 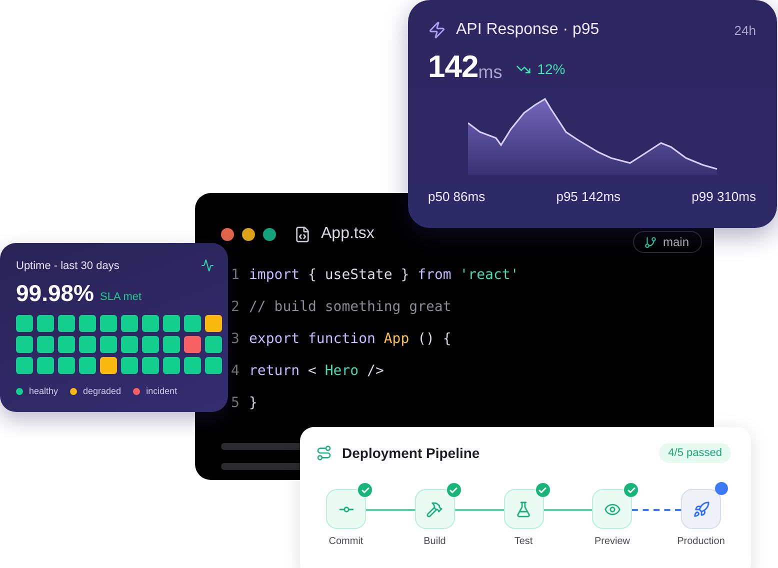 I want to click on step-label: Production, so click(x=701, y=541).